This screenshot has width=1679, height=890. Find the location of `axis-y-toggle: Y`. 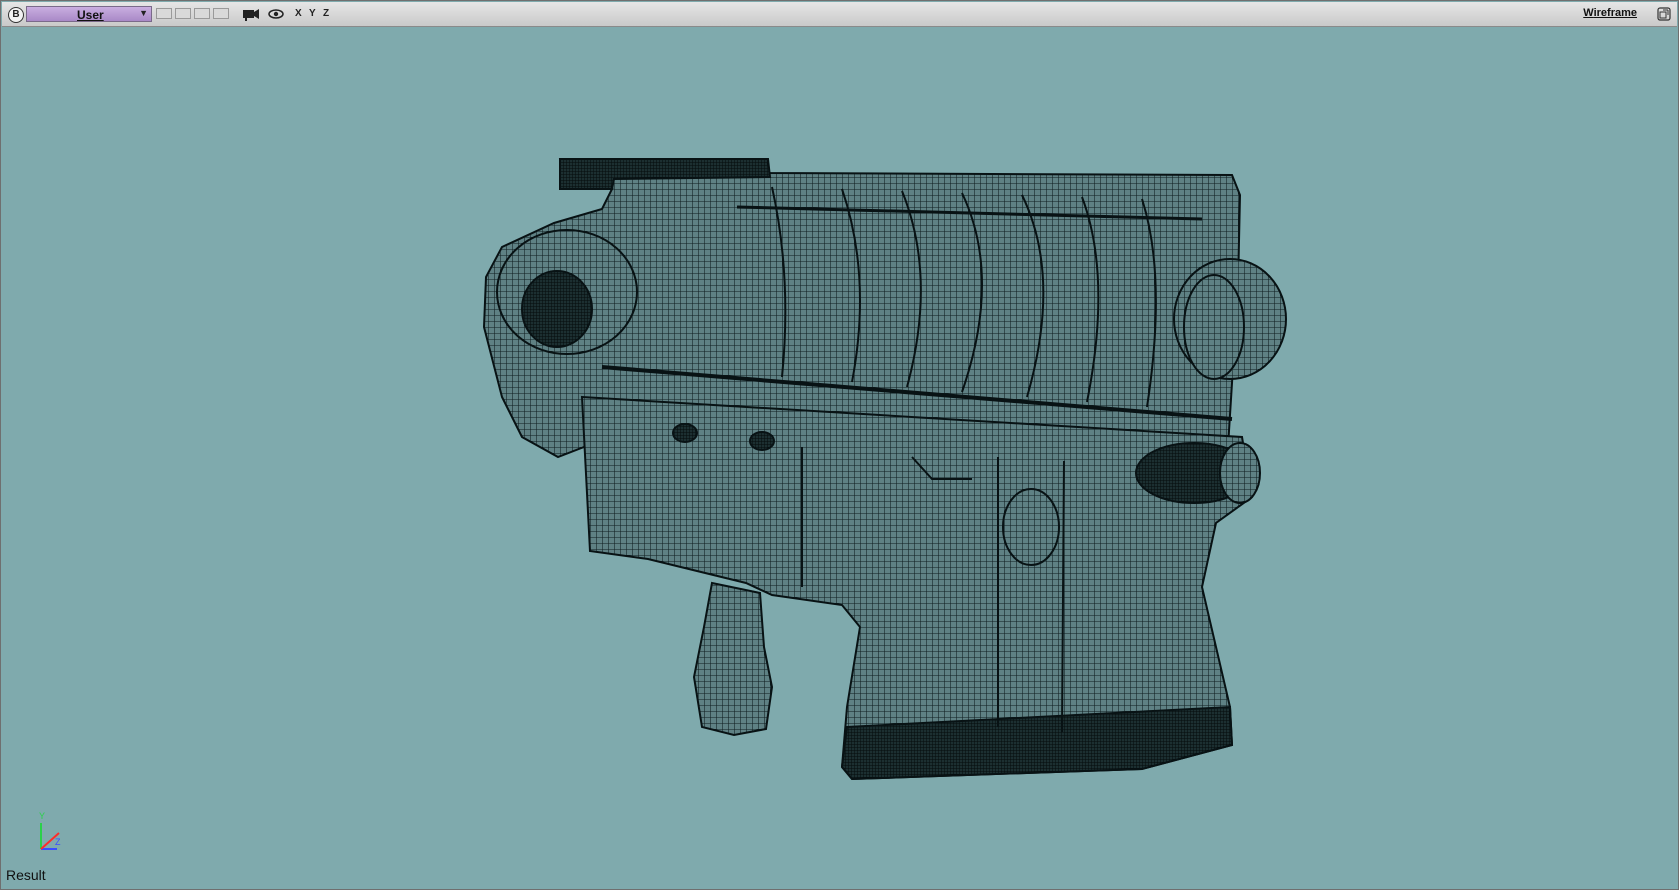

axis-y-toggle: Y is located at coordinates (312, 13).